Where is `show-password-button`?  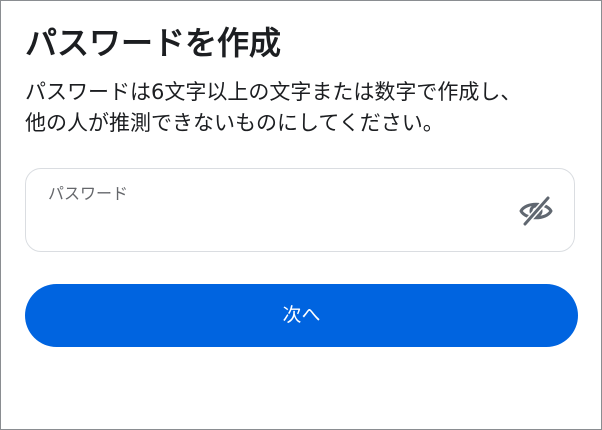 show-password-button is located at coordinates (536, 211).